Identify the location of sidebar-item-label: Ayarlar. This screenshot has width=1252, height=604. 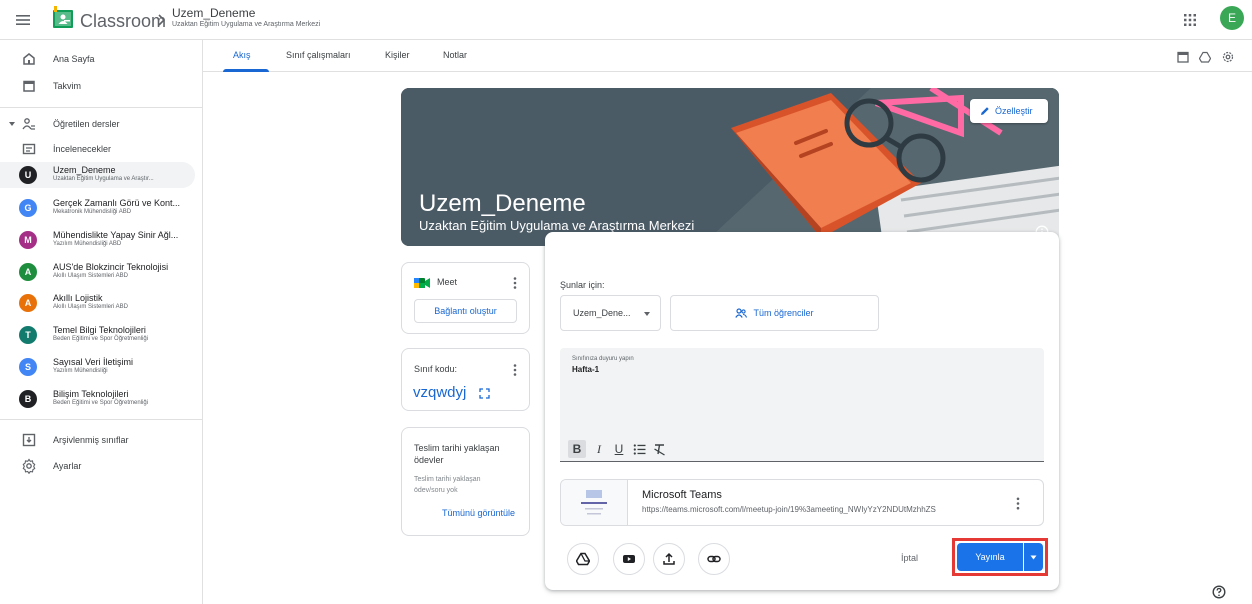
(67, 466).